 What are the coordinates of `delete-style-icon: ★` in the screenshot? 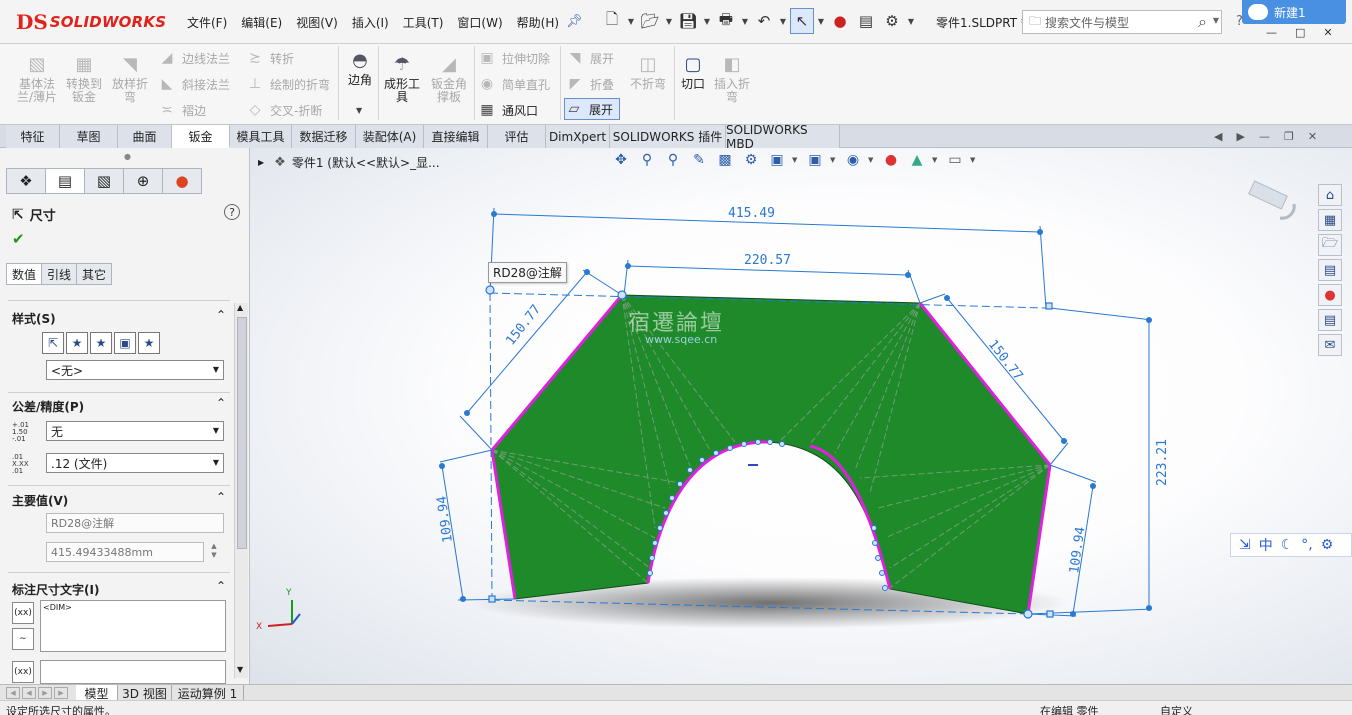 It's located at (101, 343).